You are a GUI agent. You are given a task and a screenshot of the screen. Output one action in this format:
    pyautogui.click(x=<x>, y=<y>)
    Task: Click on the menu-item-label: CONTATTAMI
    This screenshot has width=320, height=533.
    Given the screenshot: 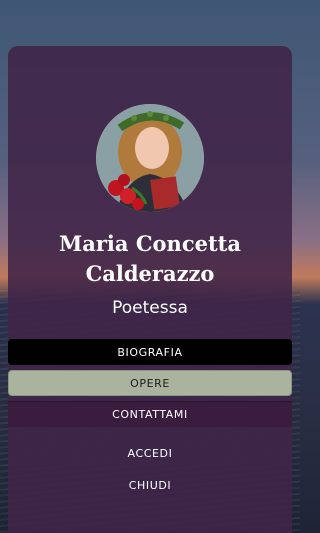 What is the action you would take?
    pyautogui.click(x=150, y=414)
    